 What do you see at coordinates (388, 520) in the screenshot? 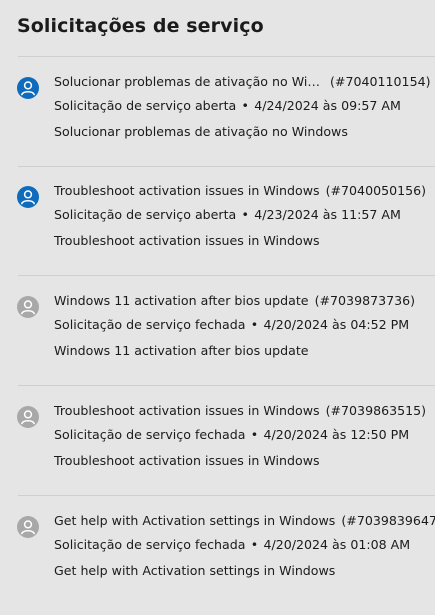
I see `request-id: (#7039839647)` at bounding box center [388, 520].